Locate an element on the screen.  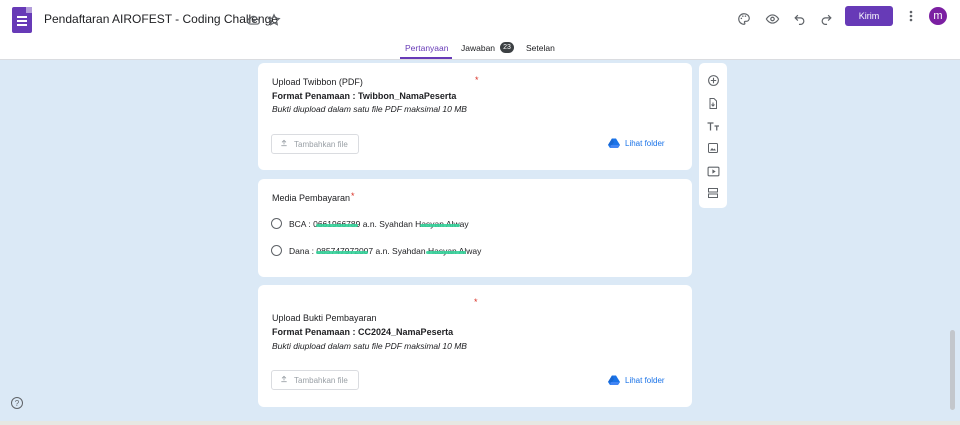
add-question-icon is located at coordinates (713, 80).